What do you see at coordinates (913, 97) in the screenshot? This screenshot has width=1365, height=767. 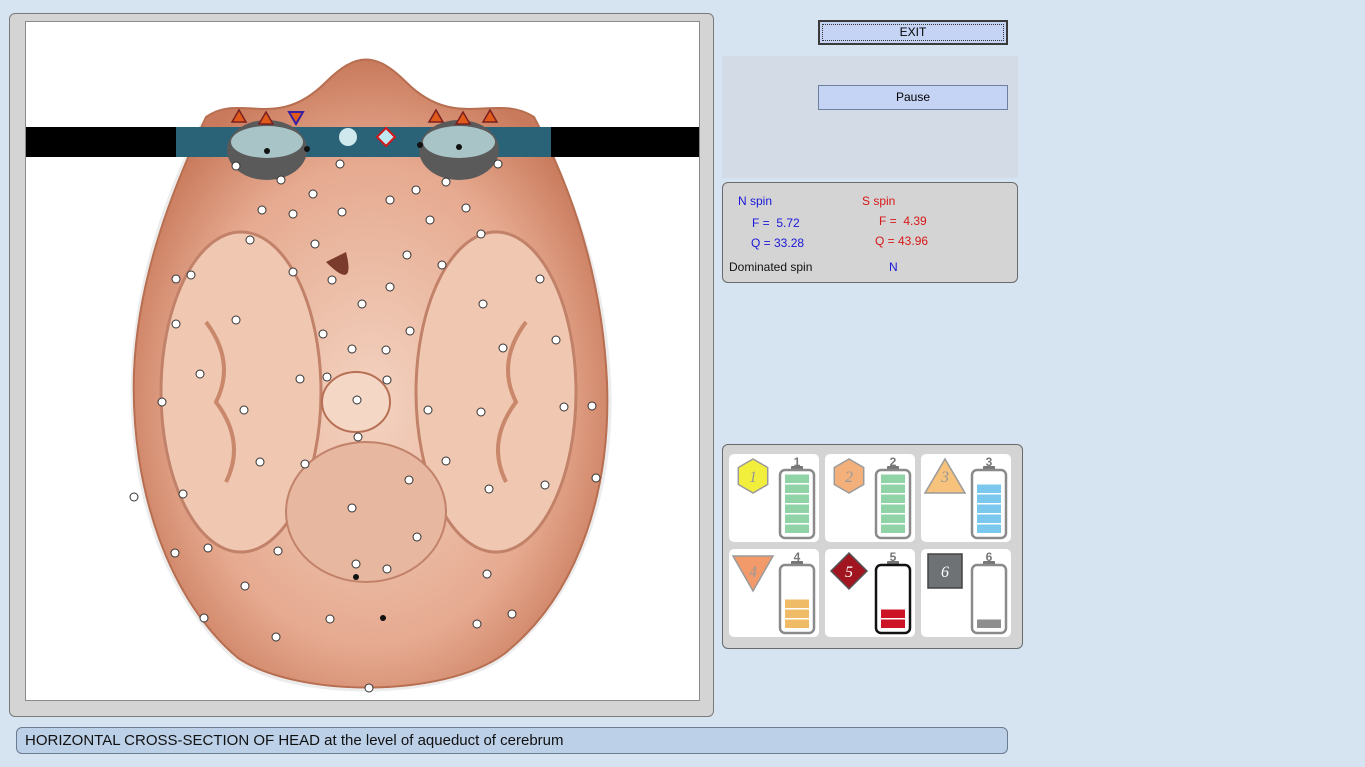 I see `pause-button: Pause` at bounding box center [913, 97].